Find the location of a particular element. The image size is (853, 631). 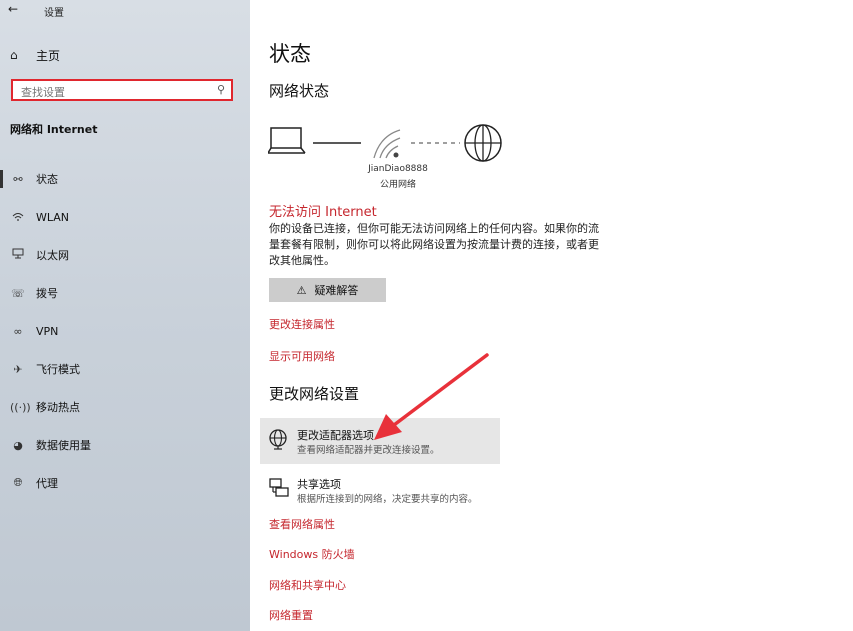

dialup-icon: ☏ is located at coordinates (18, 293).